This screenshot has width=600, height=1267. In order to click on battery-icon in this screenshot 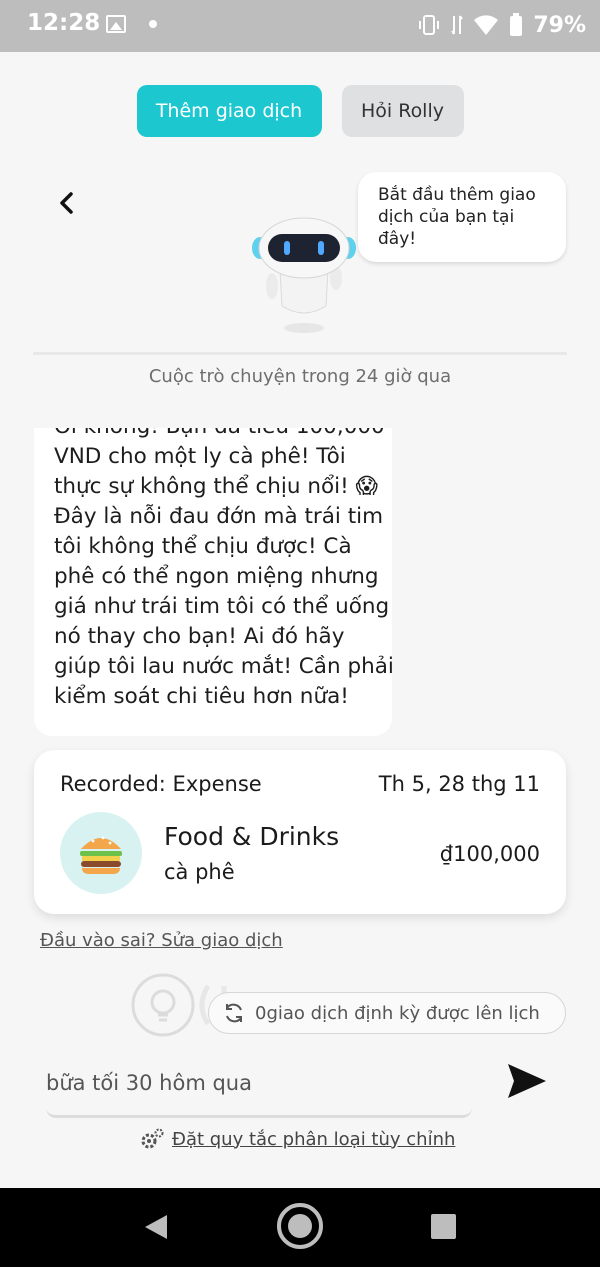, I will do `click(516, 24)`.